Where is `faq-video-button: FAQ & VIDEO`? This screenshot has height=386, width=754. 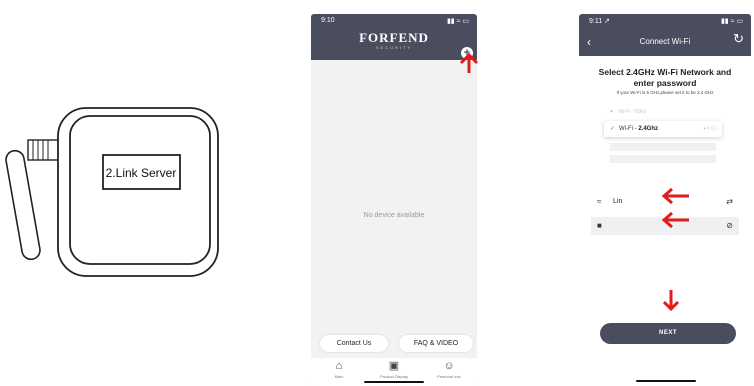
faq-video-button: FAQ & VIDEO is located at coordinates (436, 343).